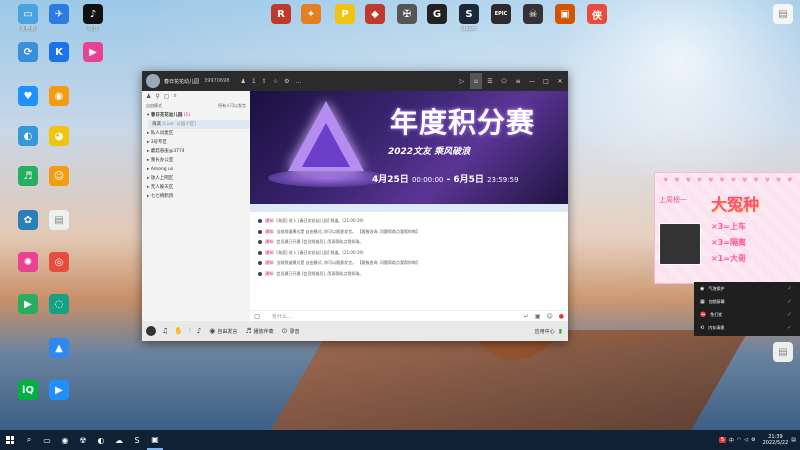 The height and width of the screenshot is (450, 800). Describe the element at coordinates (199, 331) in the screenshot. I see `volume-icon: ♪` at that location.